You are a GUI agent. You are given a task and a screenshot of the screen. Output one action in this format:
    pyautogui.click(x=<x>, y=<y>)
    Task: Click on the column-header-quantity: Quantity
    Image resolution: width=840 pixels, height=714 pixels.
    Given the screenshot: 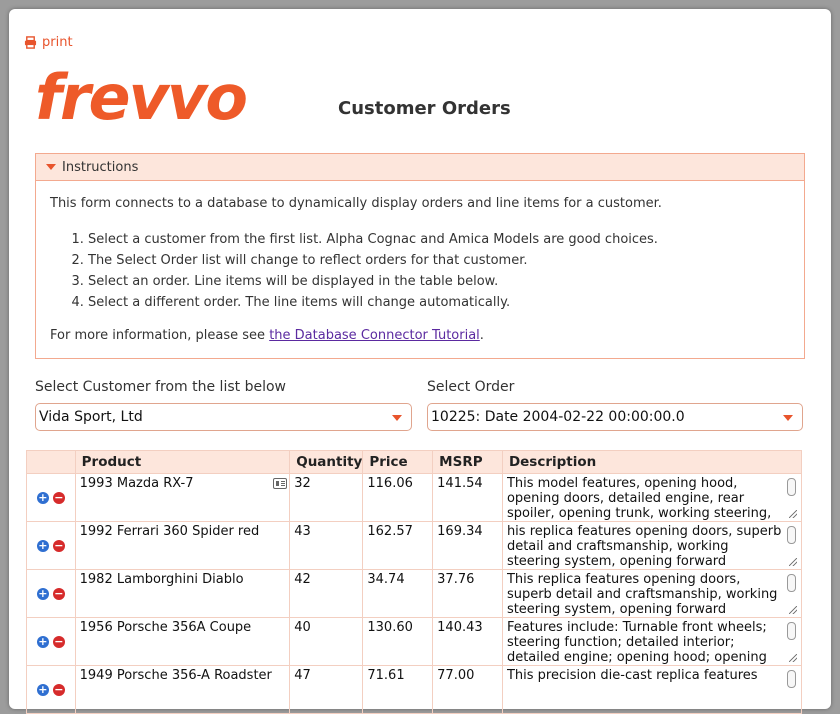 What is the action you would take?
    pyautogui.click(x=326, y=462)
    